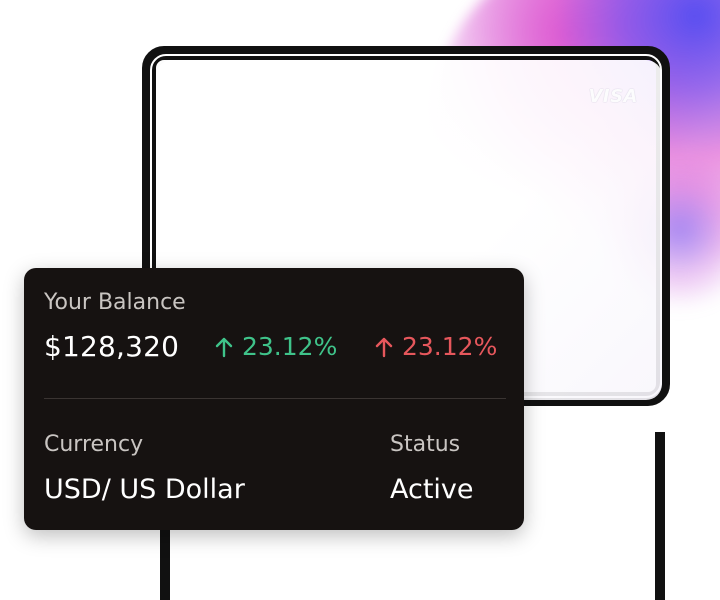 This screenshot has width=720, height=600. What do you see at coordinates (425, 444) in the screenshot?
I see `status-label: Status` at bounding box center [425, 444].